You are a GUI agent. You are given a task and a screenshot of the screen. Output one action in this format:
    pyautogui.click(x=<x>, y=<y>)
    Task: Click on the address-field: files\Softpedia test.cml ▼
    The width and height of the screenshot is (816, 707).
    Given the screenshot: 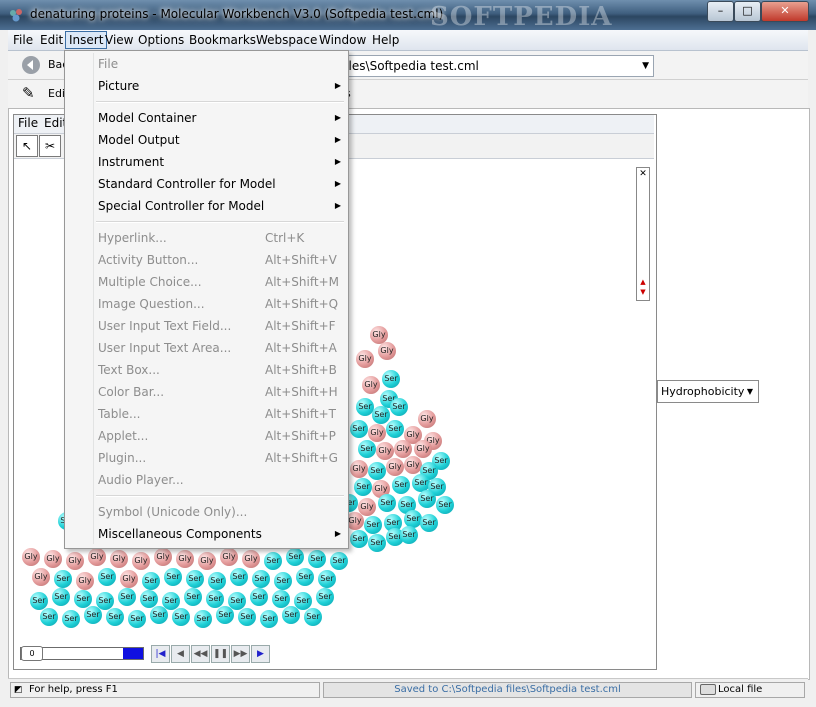 What is the action you would take?
    pyautogui.click(x=492, y=66)
    